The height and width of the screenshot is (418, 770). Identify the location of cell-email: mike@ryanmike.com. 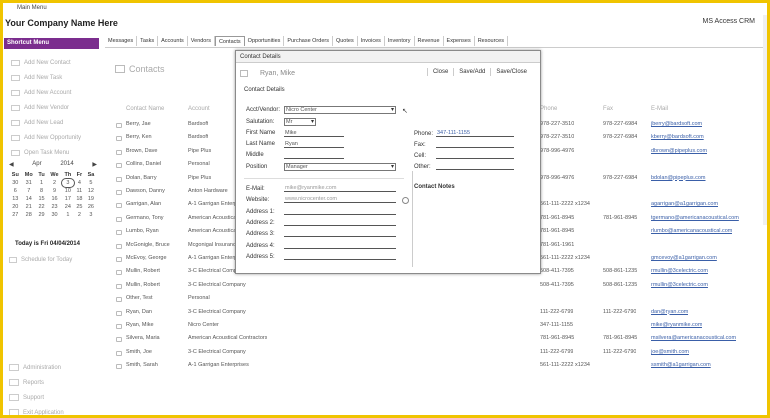
(676, 325).